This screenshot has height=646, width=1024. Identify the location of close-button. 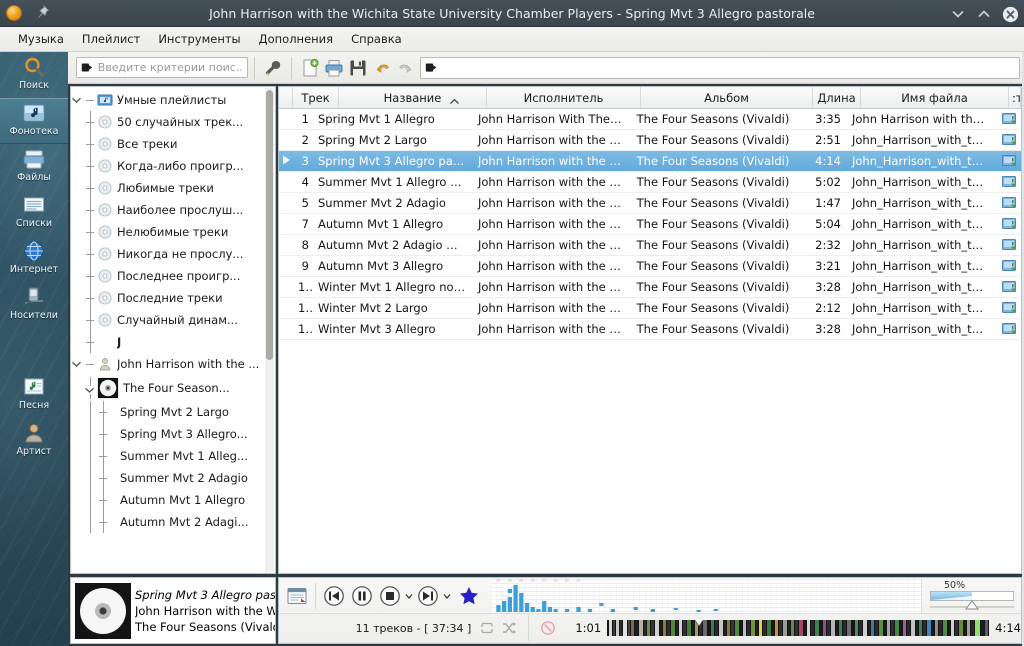
(1010, 14).